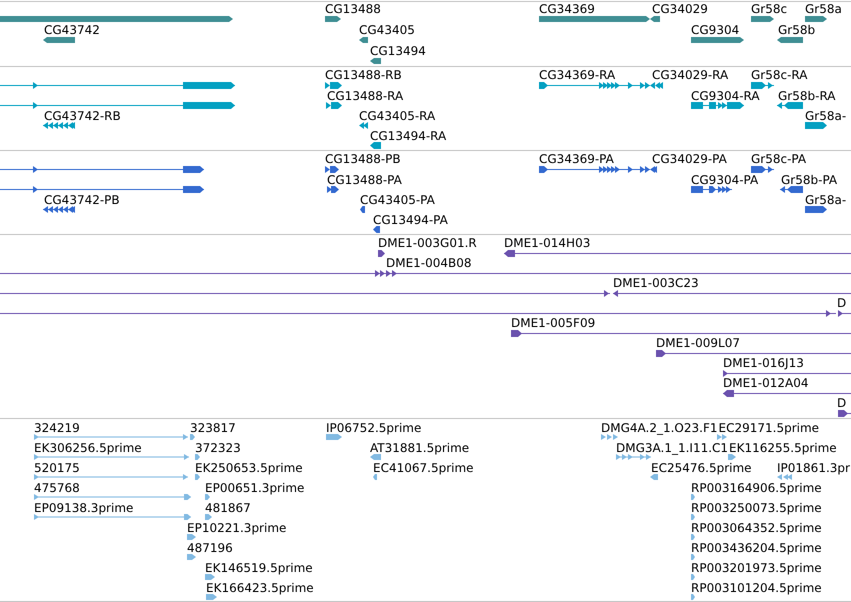 Image resolution: width=851 pixels, height=602 pixels. What do you see at coordinates (725, 96) in the screenshot?
I see `transcript-label: CG9304-RA` at bounding box center [725, 96].